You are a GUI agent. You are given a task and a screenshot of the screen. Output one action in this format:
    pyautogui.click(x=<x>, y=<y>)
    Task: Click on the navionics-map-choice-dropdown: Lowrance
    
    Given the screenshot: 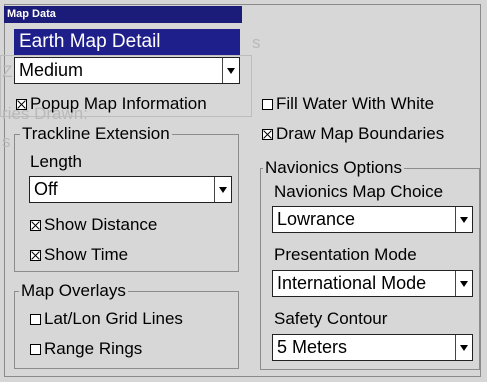 What is the action you would take?
    pyautogui.click(x=372, y=219)
    